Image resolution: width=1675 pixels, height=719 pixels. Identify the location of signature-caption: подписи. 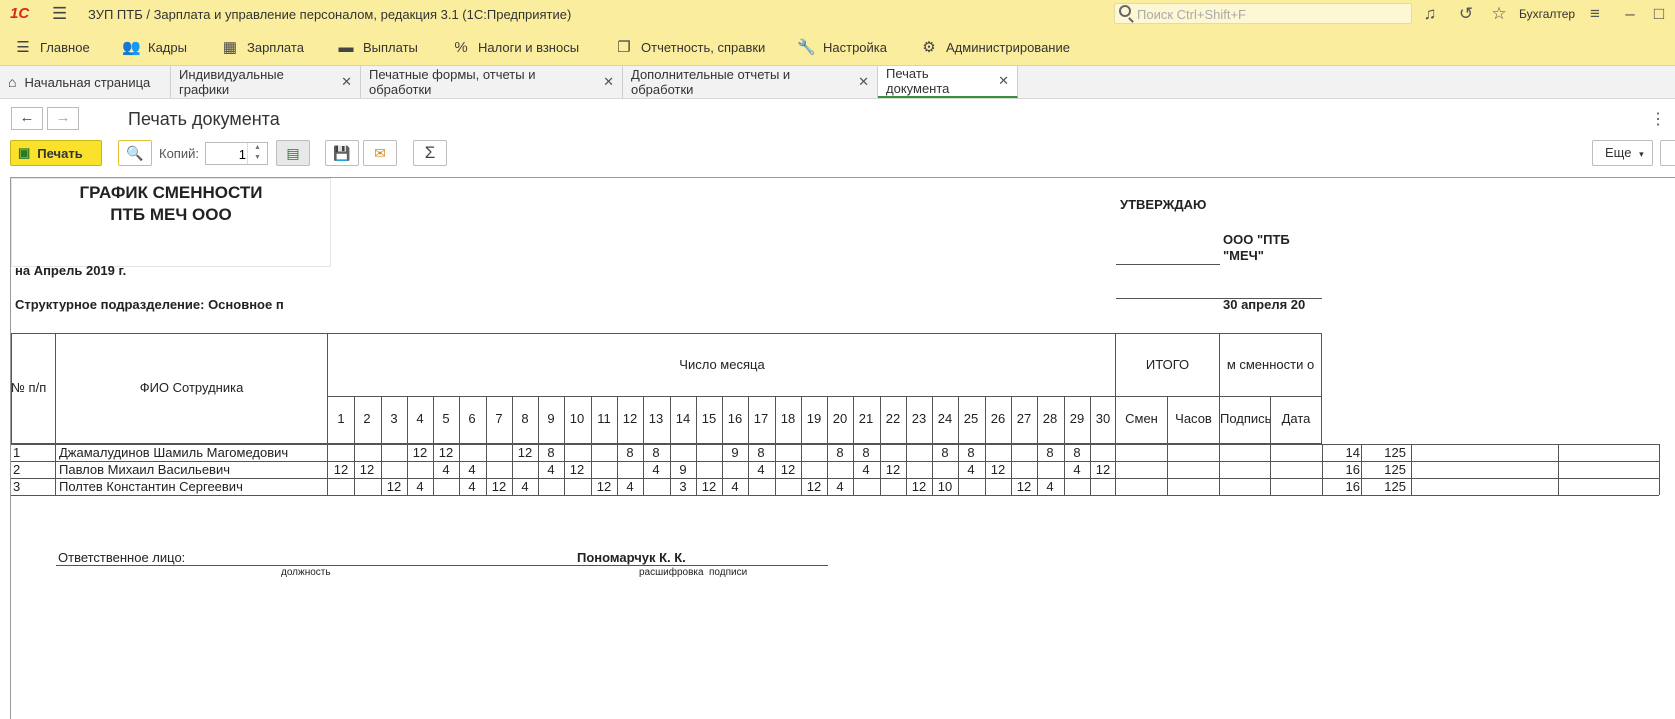
(728, 572).